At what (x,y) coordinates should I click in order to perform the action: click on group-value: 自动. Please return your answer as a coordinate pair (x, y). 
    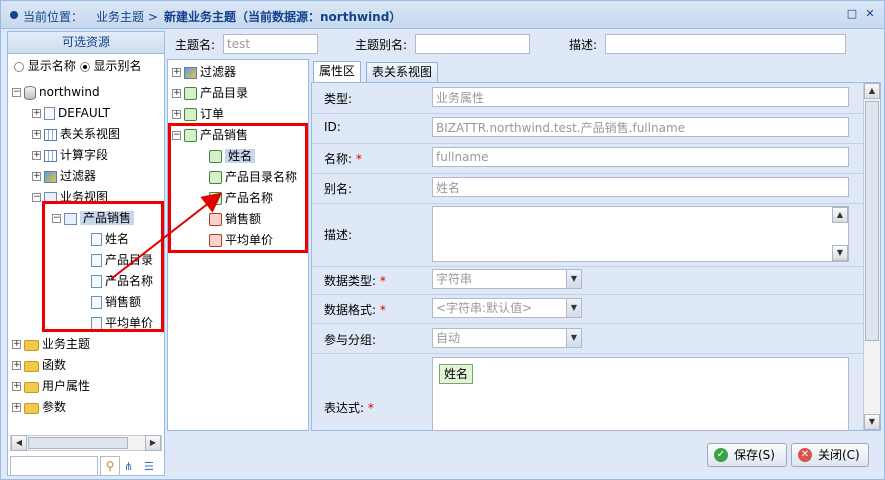
    Looking at the image, I should click on (448, 338).